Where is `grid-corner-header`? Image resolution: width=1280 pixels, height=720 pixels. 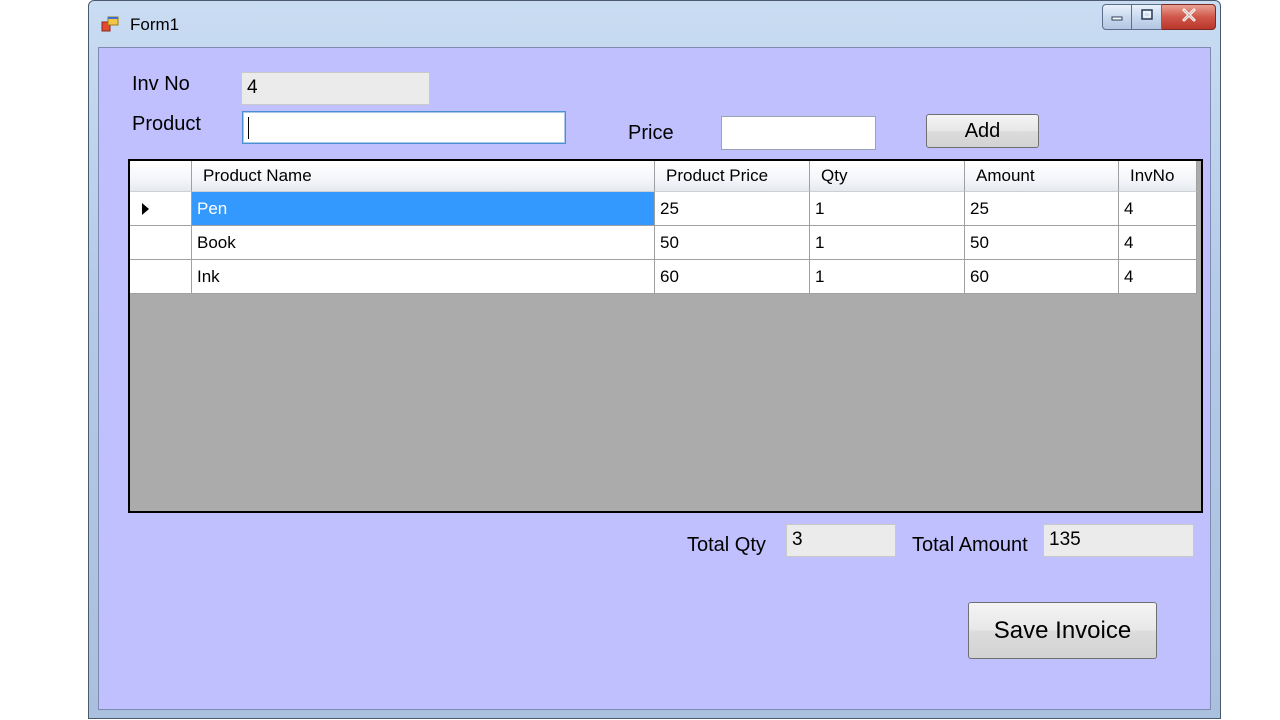
grid-corner-header is located at coordinates (161, 176).